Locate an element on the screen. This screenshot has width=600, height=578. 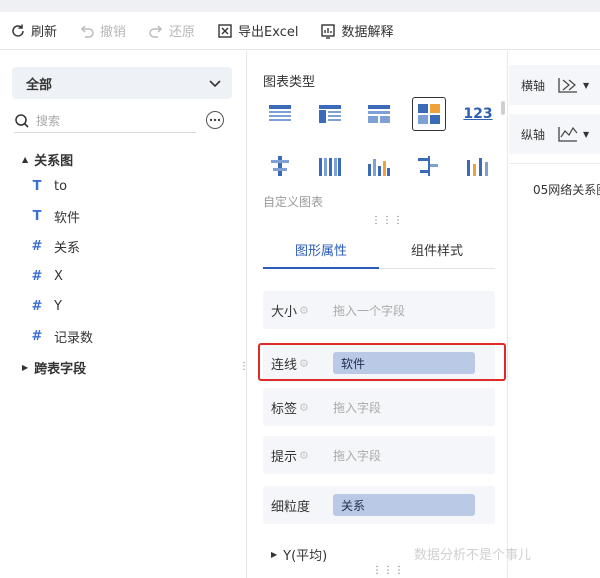
refresh-button: 刷新 is located at coordinates (33, 30).